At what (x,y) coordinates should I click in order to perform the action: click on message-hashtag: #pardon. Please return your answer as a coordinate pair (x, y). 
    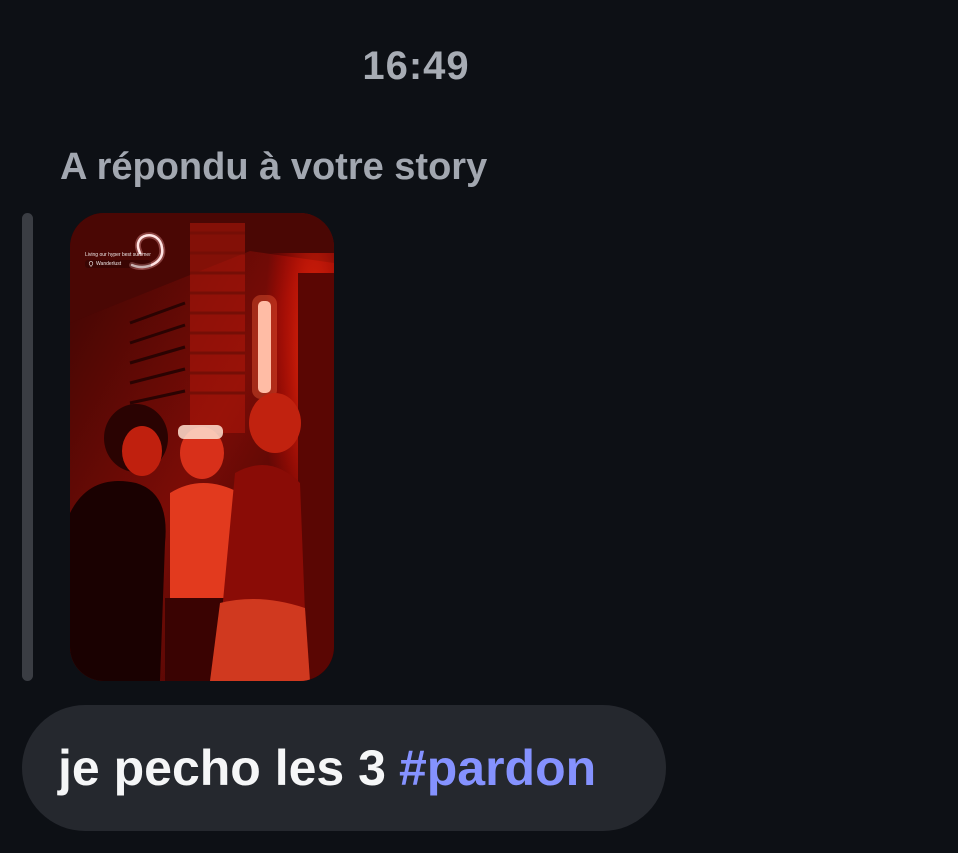
    Looking at the image, I should click on (497, 768).